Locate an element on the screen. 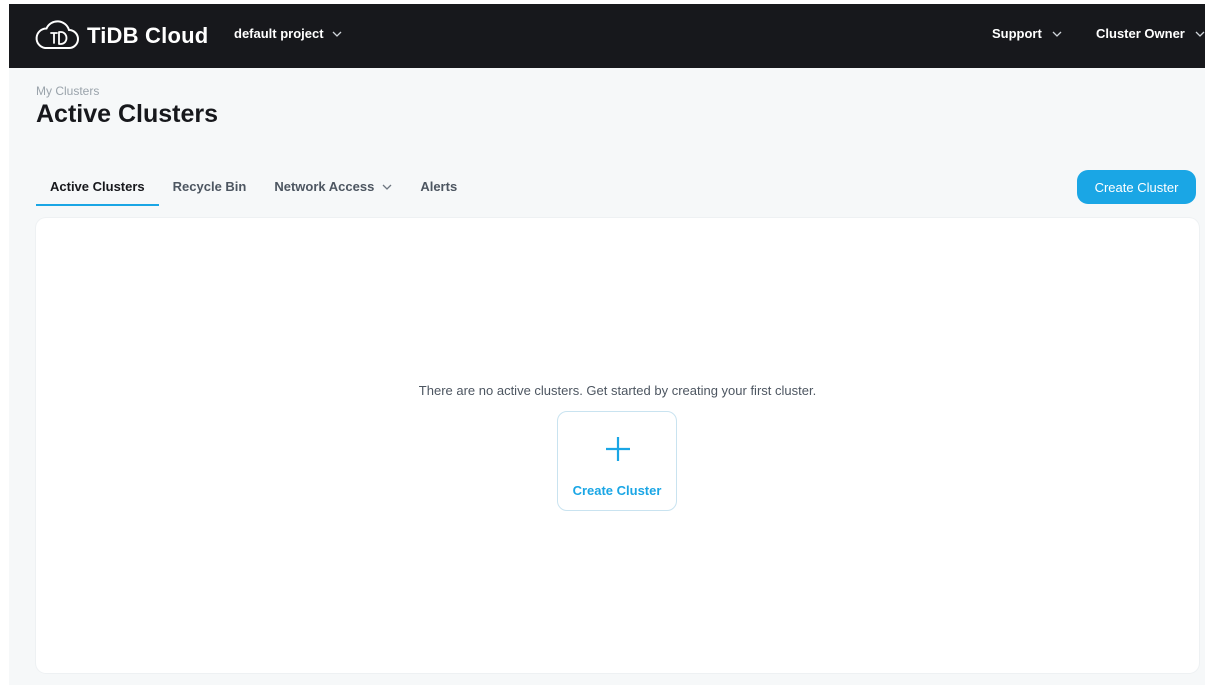  tab-label: Recycle Bin is located at coordinates (209, 186).